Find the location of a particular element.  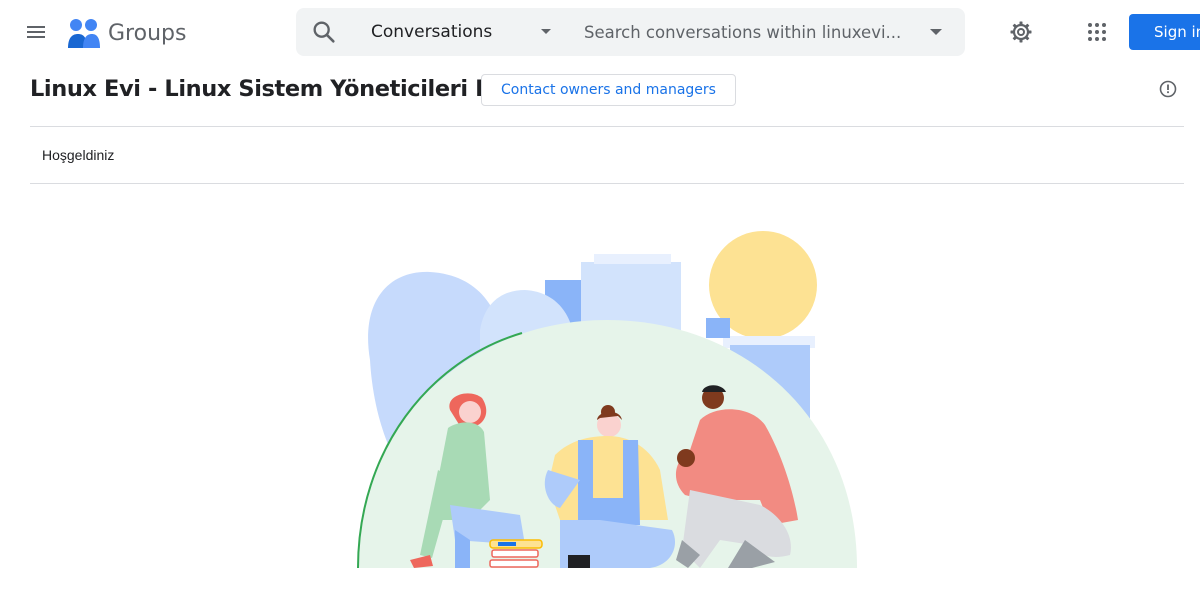

search-bar: Conversations is located at coordinates (630, 32).